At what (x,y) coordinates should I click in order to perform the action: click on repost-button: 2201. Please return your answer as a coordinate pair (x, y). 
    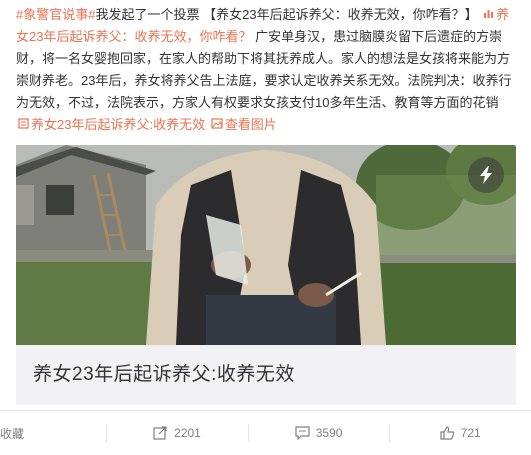
    Looking at the image, I should click on (177, 433).